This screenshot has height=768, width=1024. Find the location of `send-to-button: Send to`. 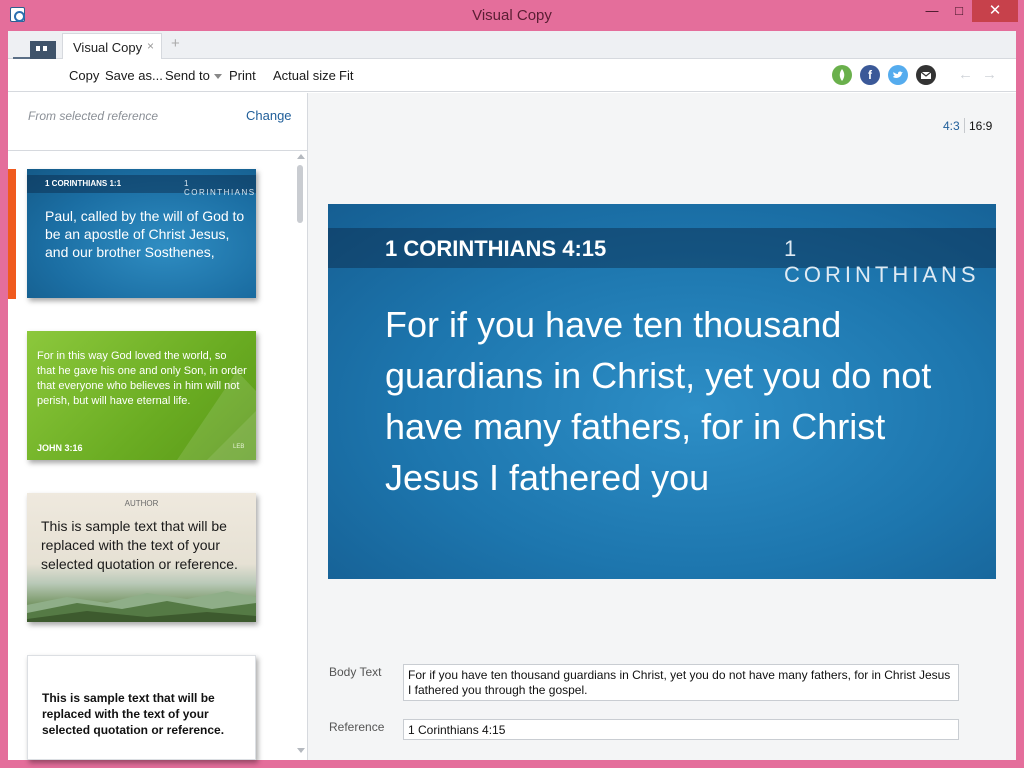

send-to-button: Send to is located at coordinates (193, 75).